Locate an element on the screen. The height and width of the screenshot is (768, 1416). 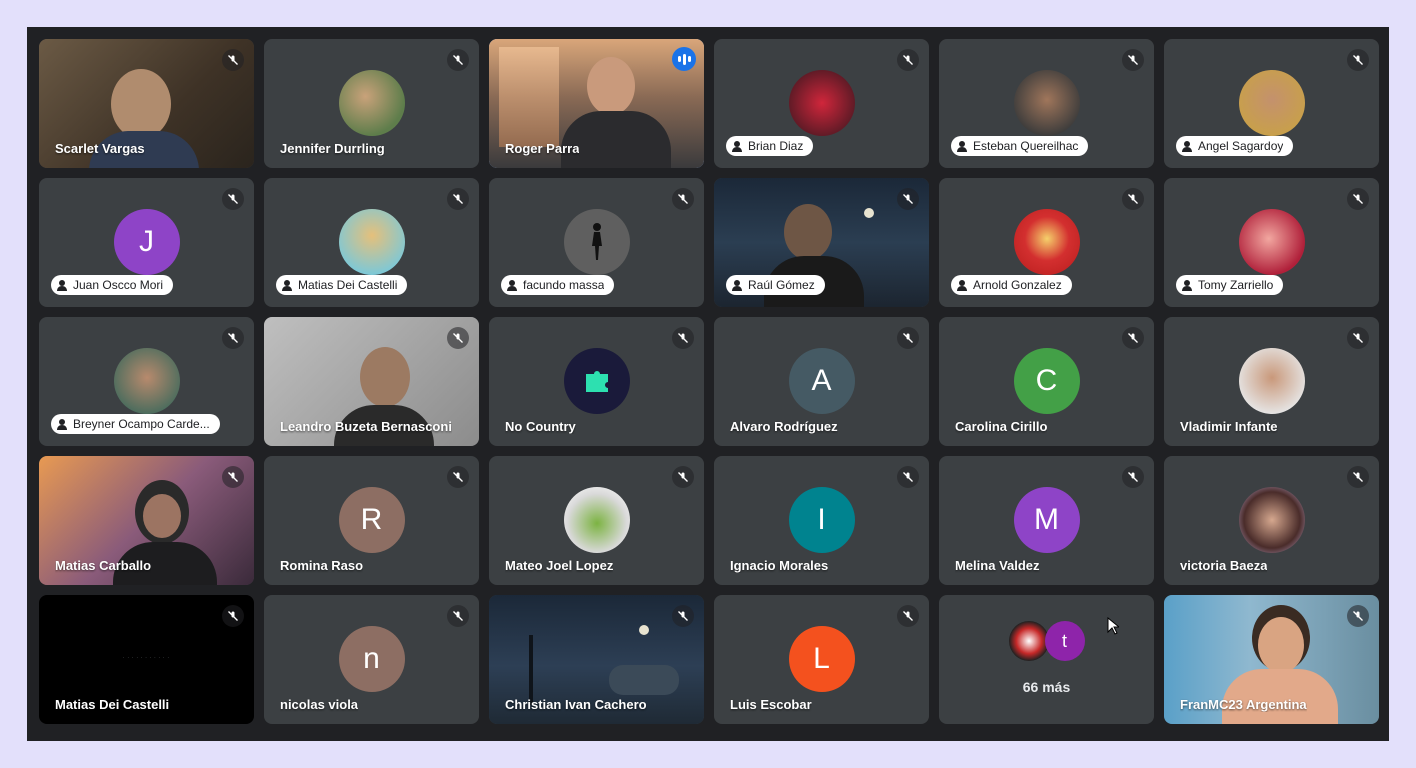
participant-tile: L Luis Escobar is located at coordinates (821, 659).